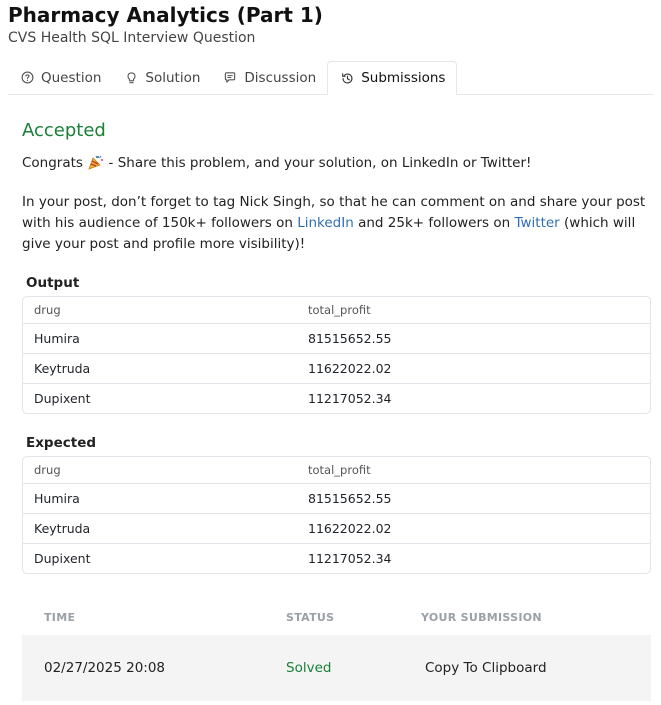 The height and width of the screenshot is (705, 661). What do you see at coordinates (309, 668) in the screenshot?
I see `submission-status: Solved` at bounding box center [309, 668].